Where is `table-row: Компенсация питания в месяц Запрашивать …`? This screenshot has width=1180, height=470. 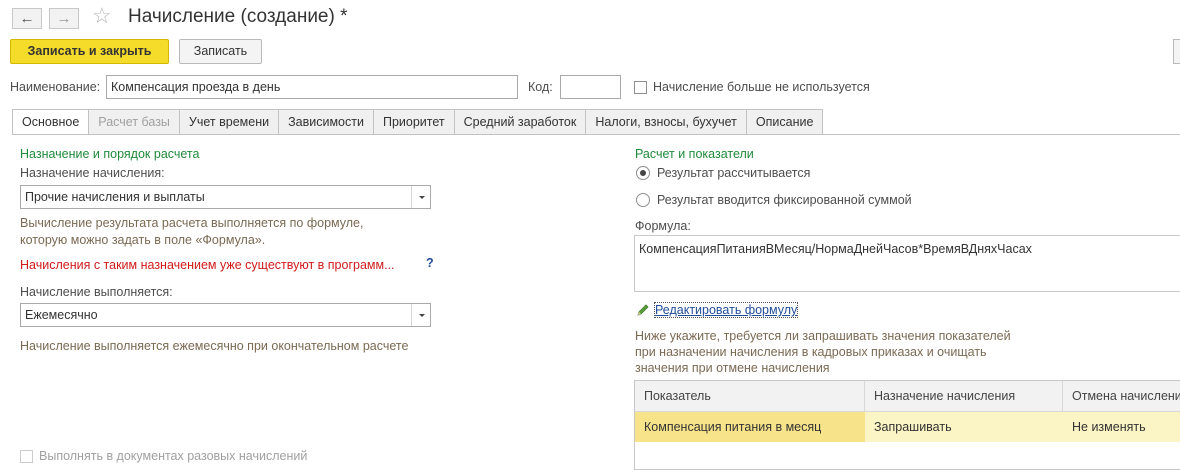 table-row: Компенсация питания в месяц Запрашивать … is located at coordinates (907, 427).